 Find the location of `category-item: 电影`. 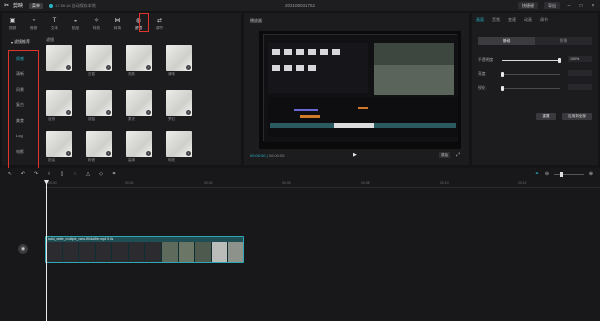

category-item: 电影 is located at coordinates (20, 152).